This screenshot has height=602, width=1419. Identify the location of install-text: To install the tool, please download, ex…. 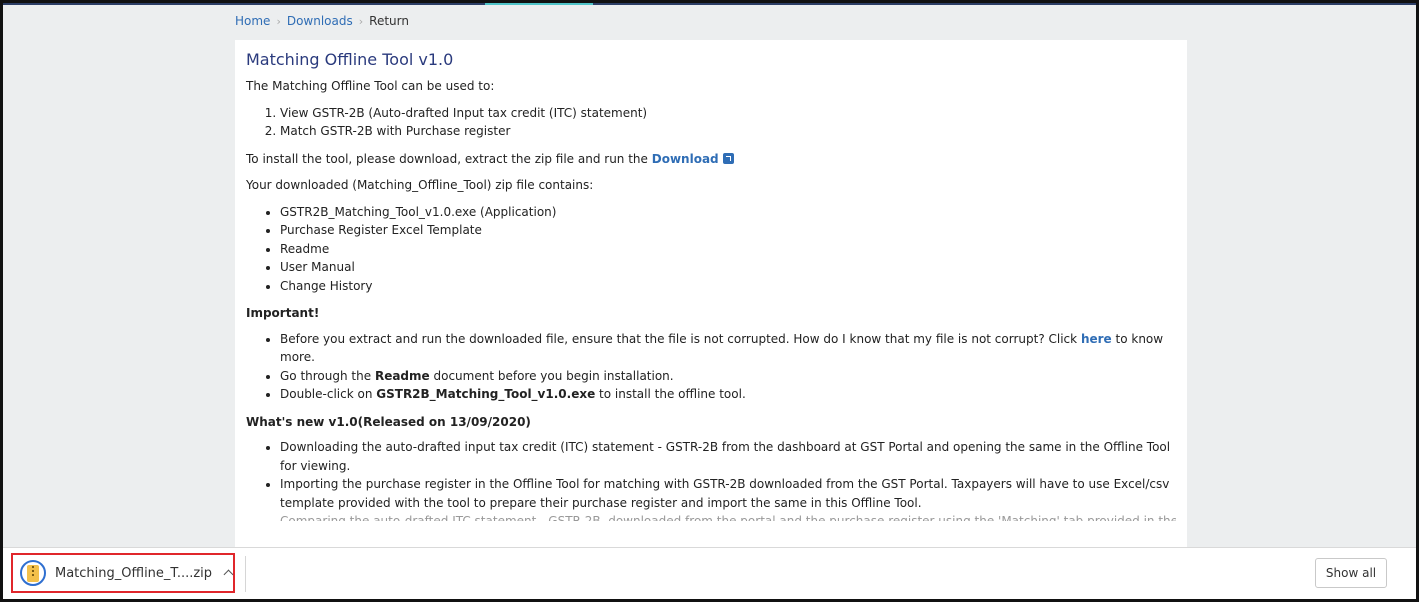
(447, 158).